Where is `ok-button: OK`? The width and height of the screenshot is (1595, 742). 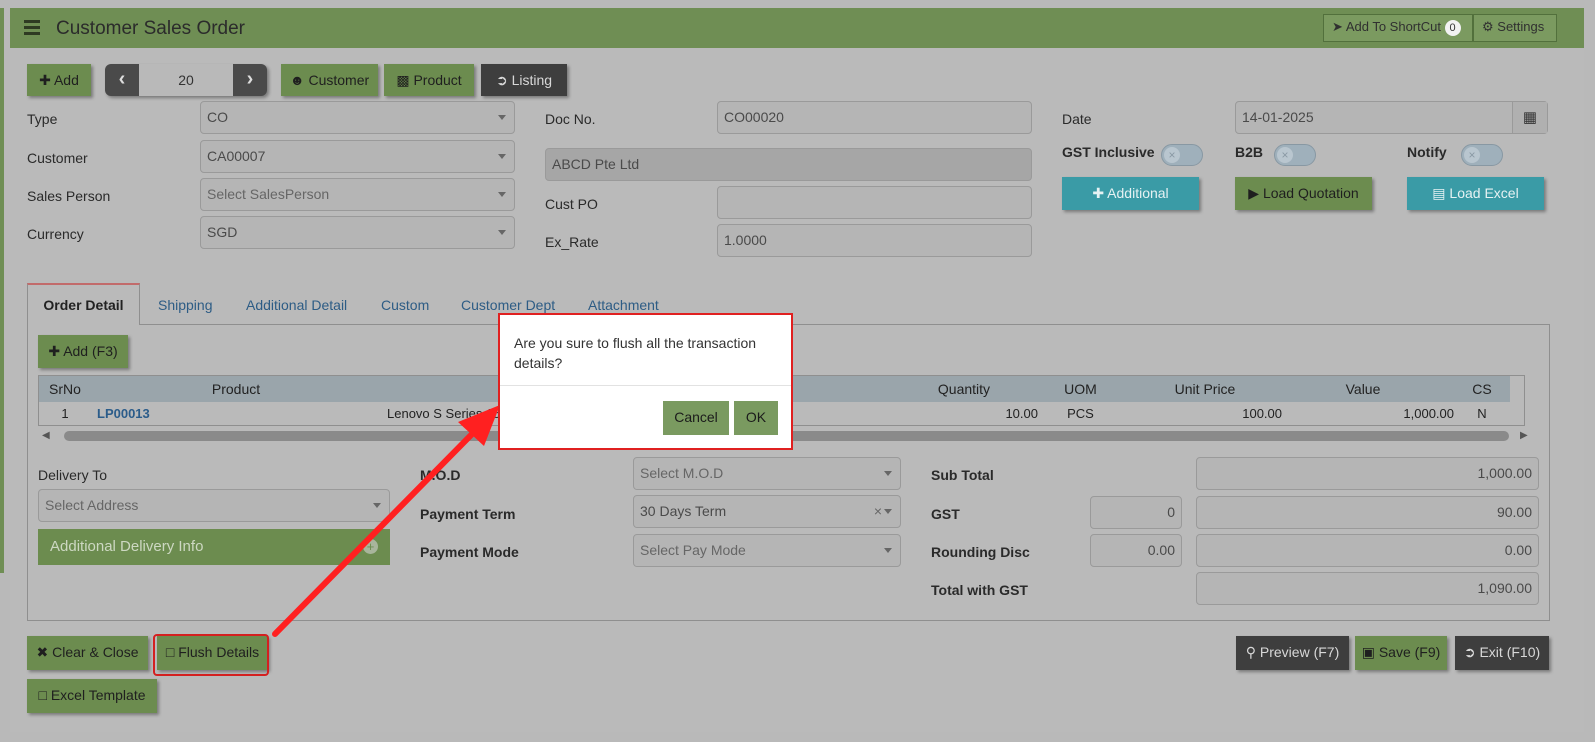
ok-button: OK is located at coordinates (756, 418).